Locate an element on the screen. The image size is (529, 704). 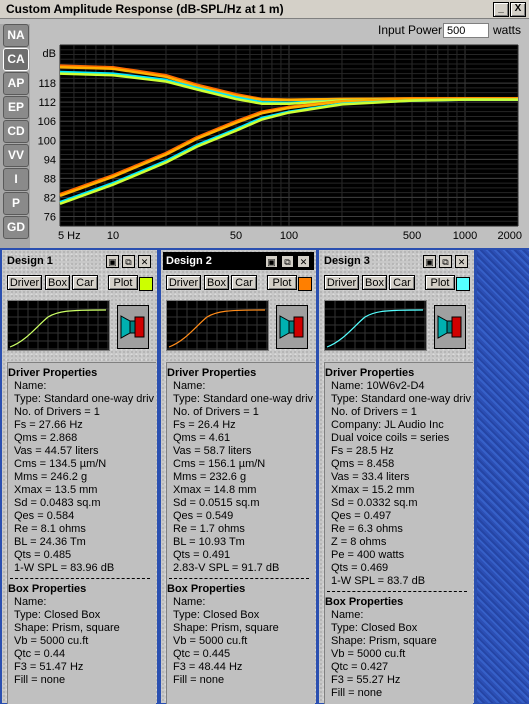
side-tab-cd: CD is located at coordinates (16, 131).